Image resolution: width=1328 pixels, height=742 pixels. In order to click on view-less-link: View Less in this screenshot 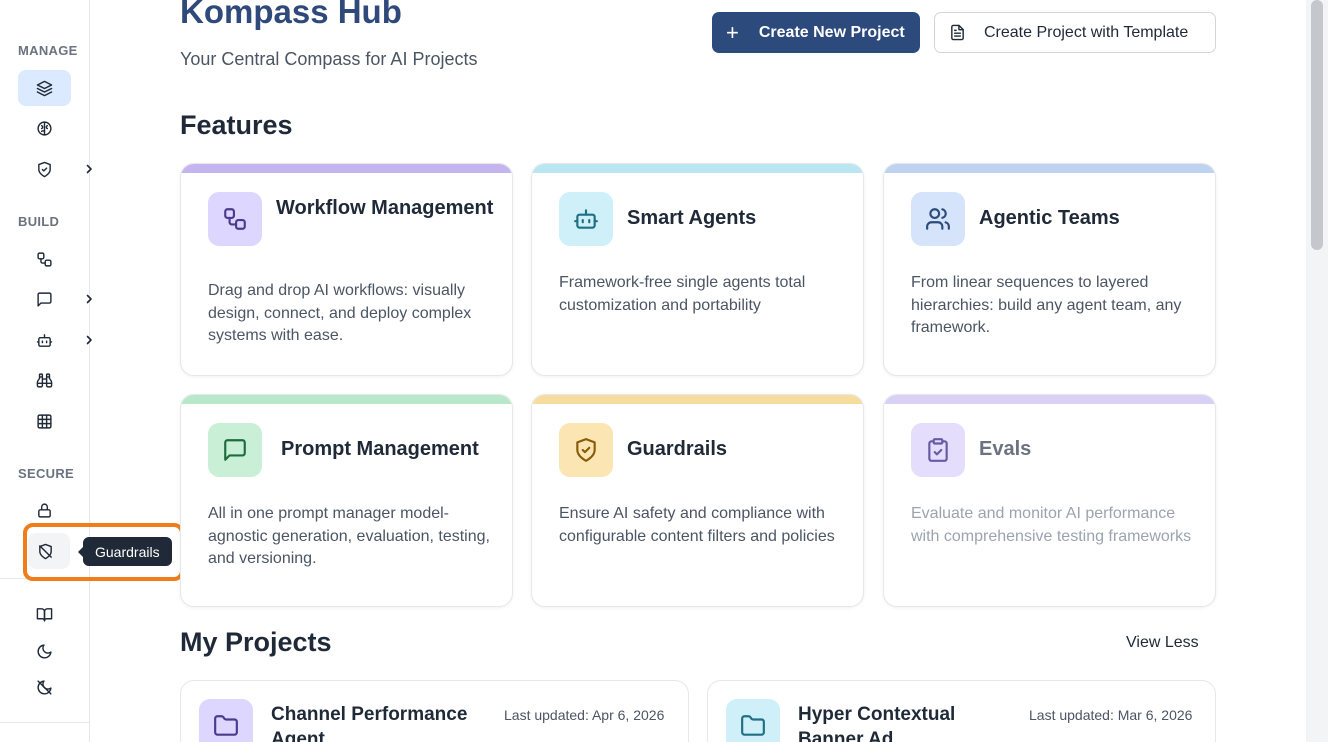, I will do `click(1162, 643)`.